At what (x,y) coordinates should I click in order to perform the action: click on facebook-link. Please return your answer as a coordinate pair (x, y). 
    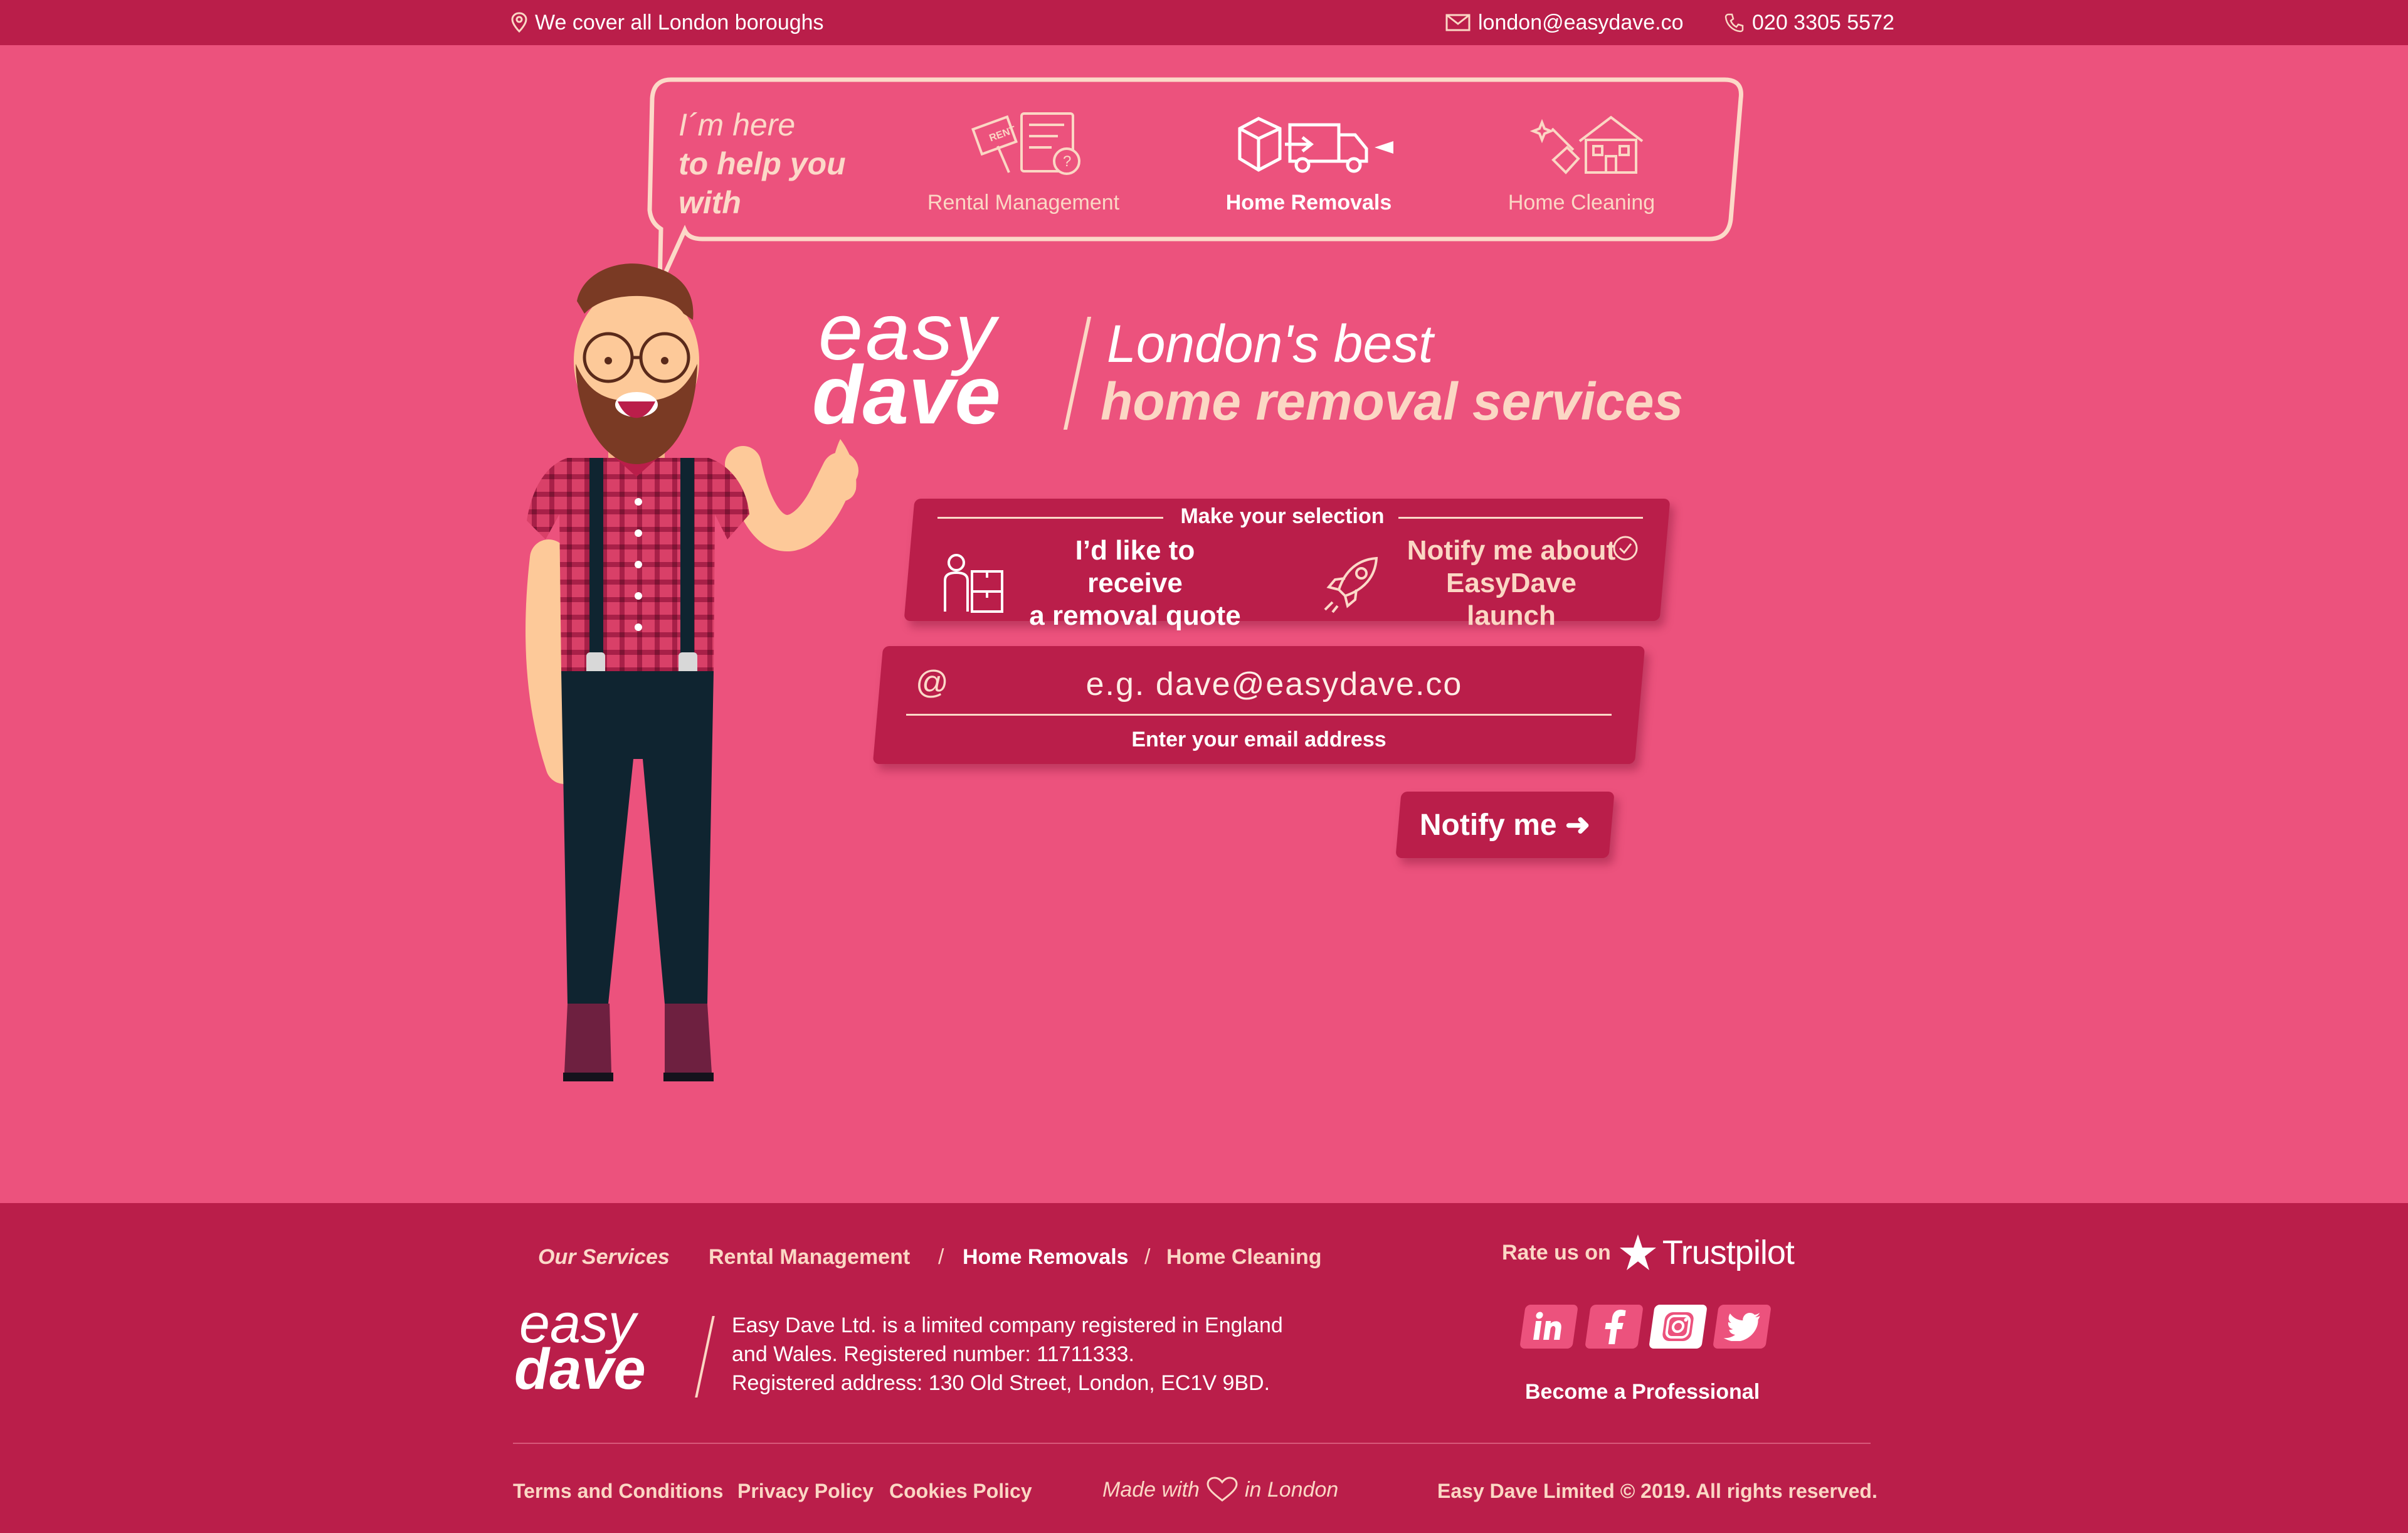
    Looking at the image, I should click on (1614, 1327).